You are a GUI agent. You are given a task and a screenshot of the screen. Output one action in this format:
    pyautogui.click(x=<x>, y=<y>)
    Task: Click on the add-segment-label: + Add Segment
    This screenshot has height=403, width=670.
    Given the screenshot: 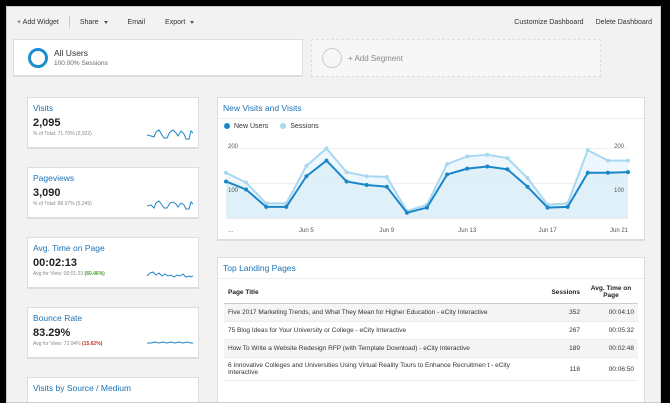 What is the action you would take?
    pyautogui.click(x=375, y=58)
    